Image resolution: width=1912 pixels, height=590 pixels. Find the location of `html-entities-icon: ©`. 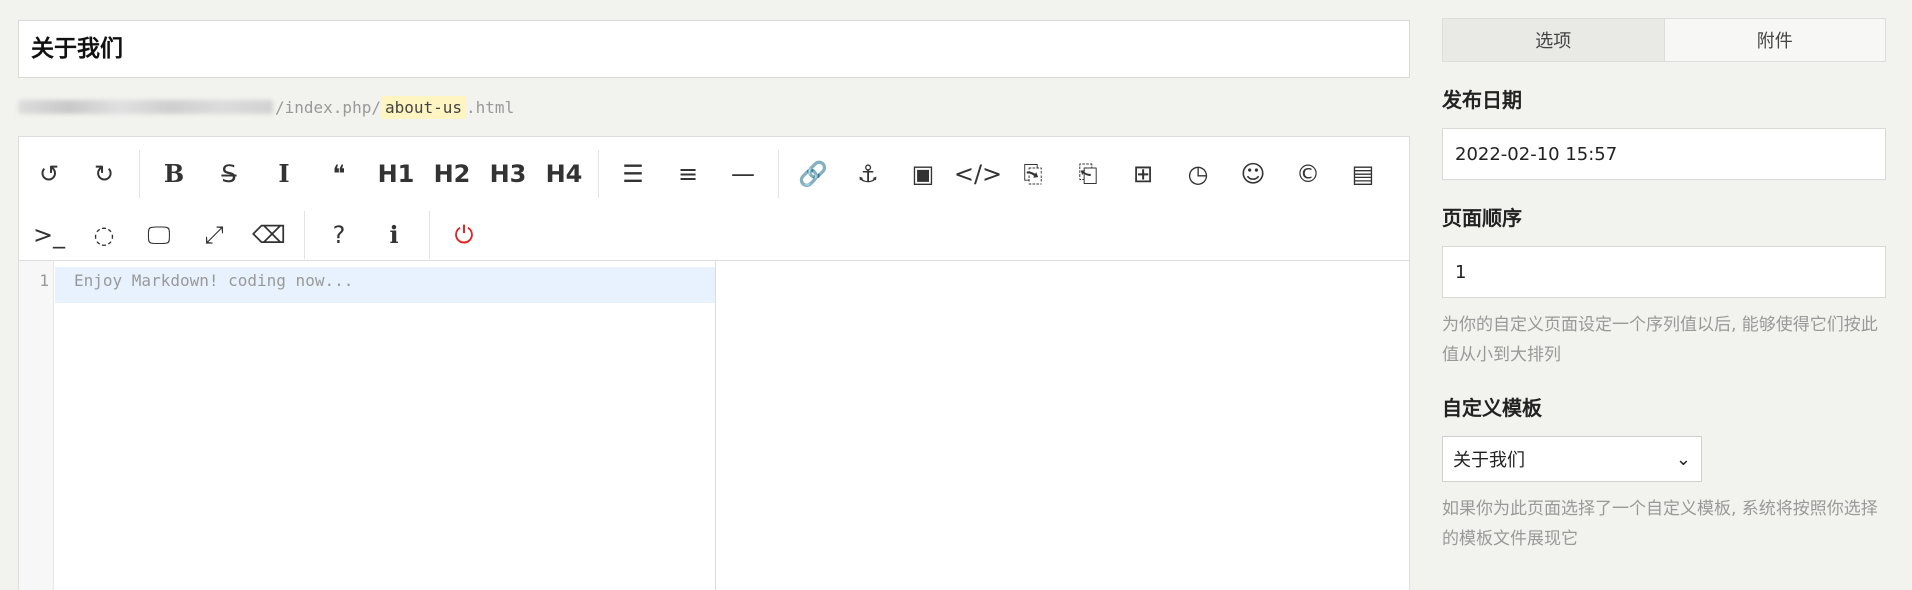

html-entities-icon: © is located at coordinates (1308, 174).